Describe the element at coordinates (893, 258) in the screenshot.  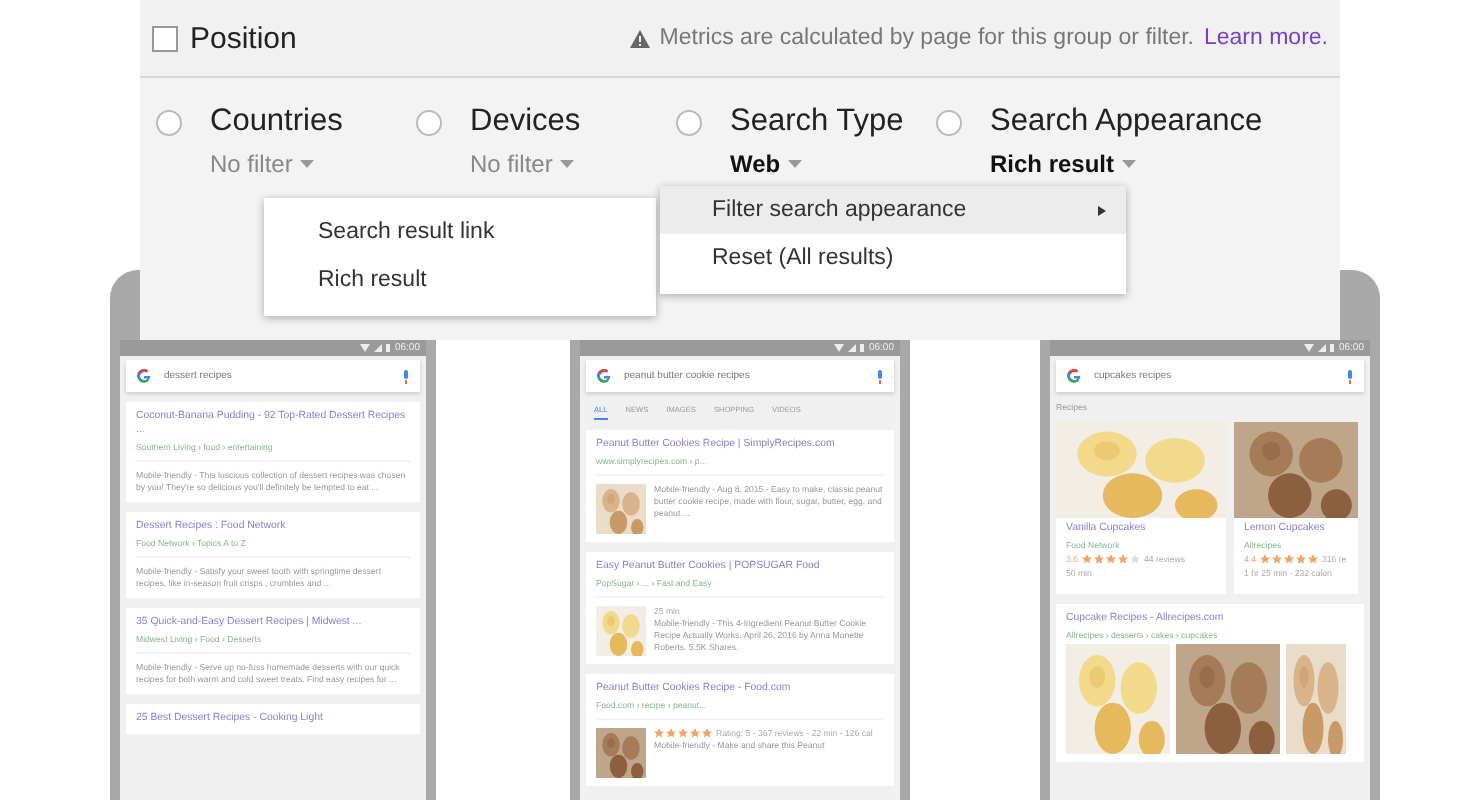
I see `menu-item: Reset (All results)` at that location.